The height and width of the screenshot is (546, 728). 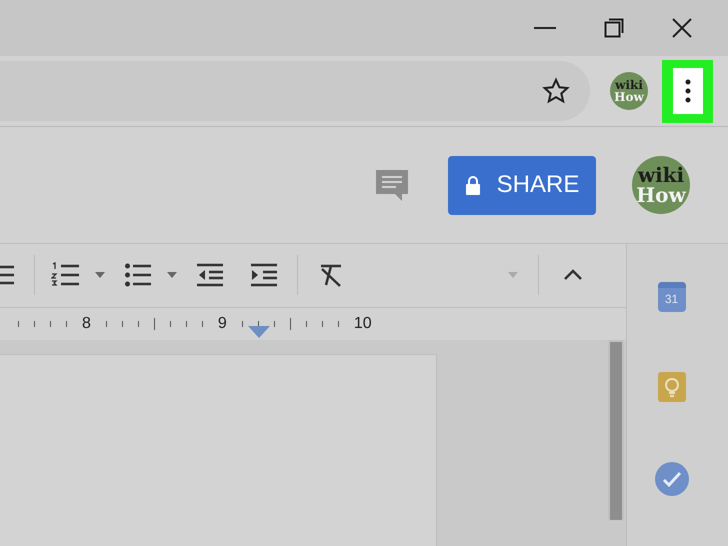 What do you see at coordinates (138, 275) in the screenshot?
I see `bulleted-list-icon` at bounding box center [138, 275].